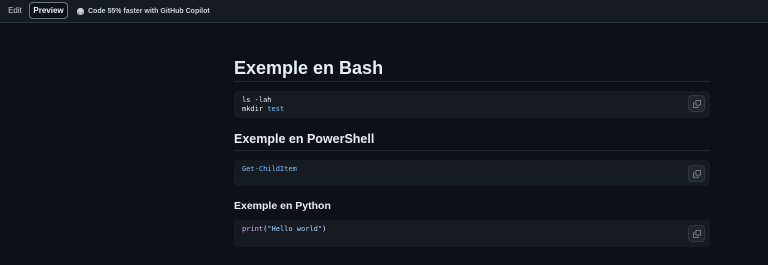 The height and width of the screenshot is (265, 768). What do you see at coordinates (149, 11) in the screenshot?
I see `copilot-promo-text: Code 55% faster with GitHub Copilot` at bounding box center [149, 11].